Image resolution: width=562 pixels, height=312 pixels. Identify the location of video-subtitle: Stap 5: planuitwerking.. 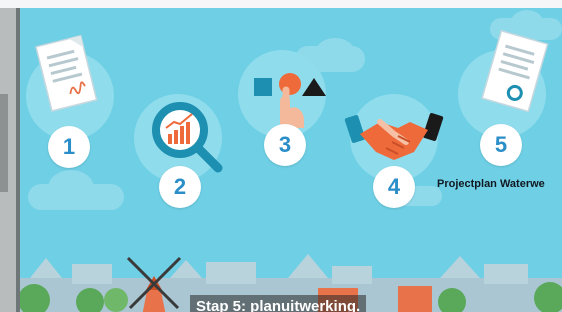
(278, 303).